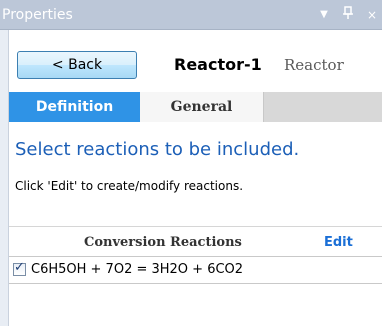 The height and width of the screenshot is (326, 382). What do you see at coordinates (348, 15) in the screenshot?
I see `pin-icon` at bounding box center [348, 15].